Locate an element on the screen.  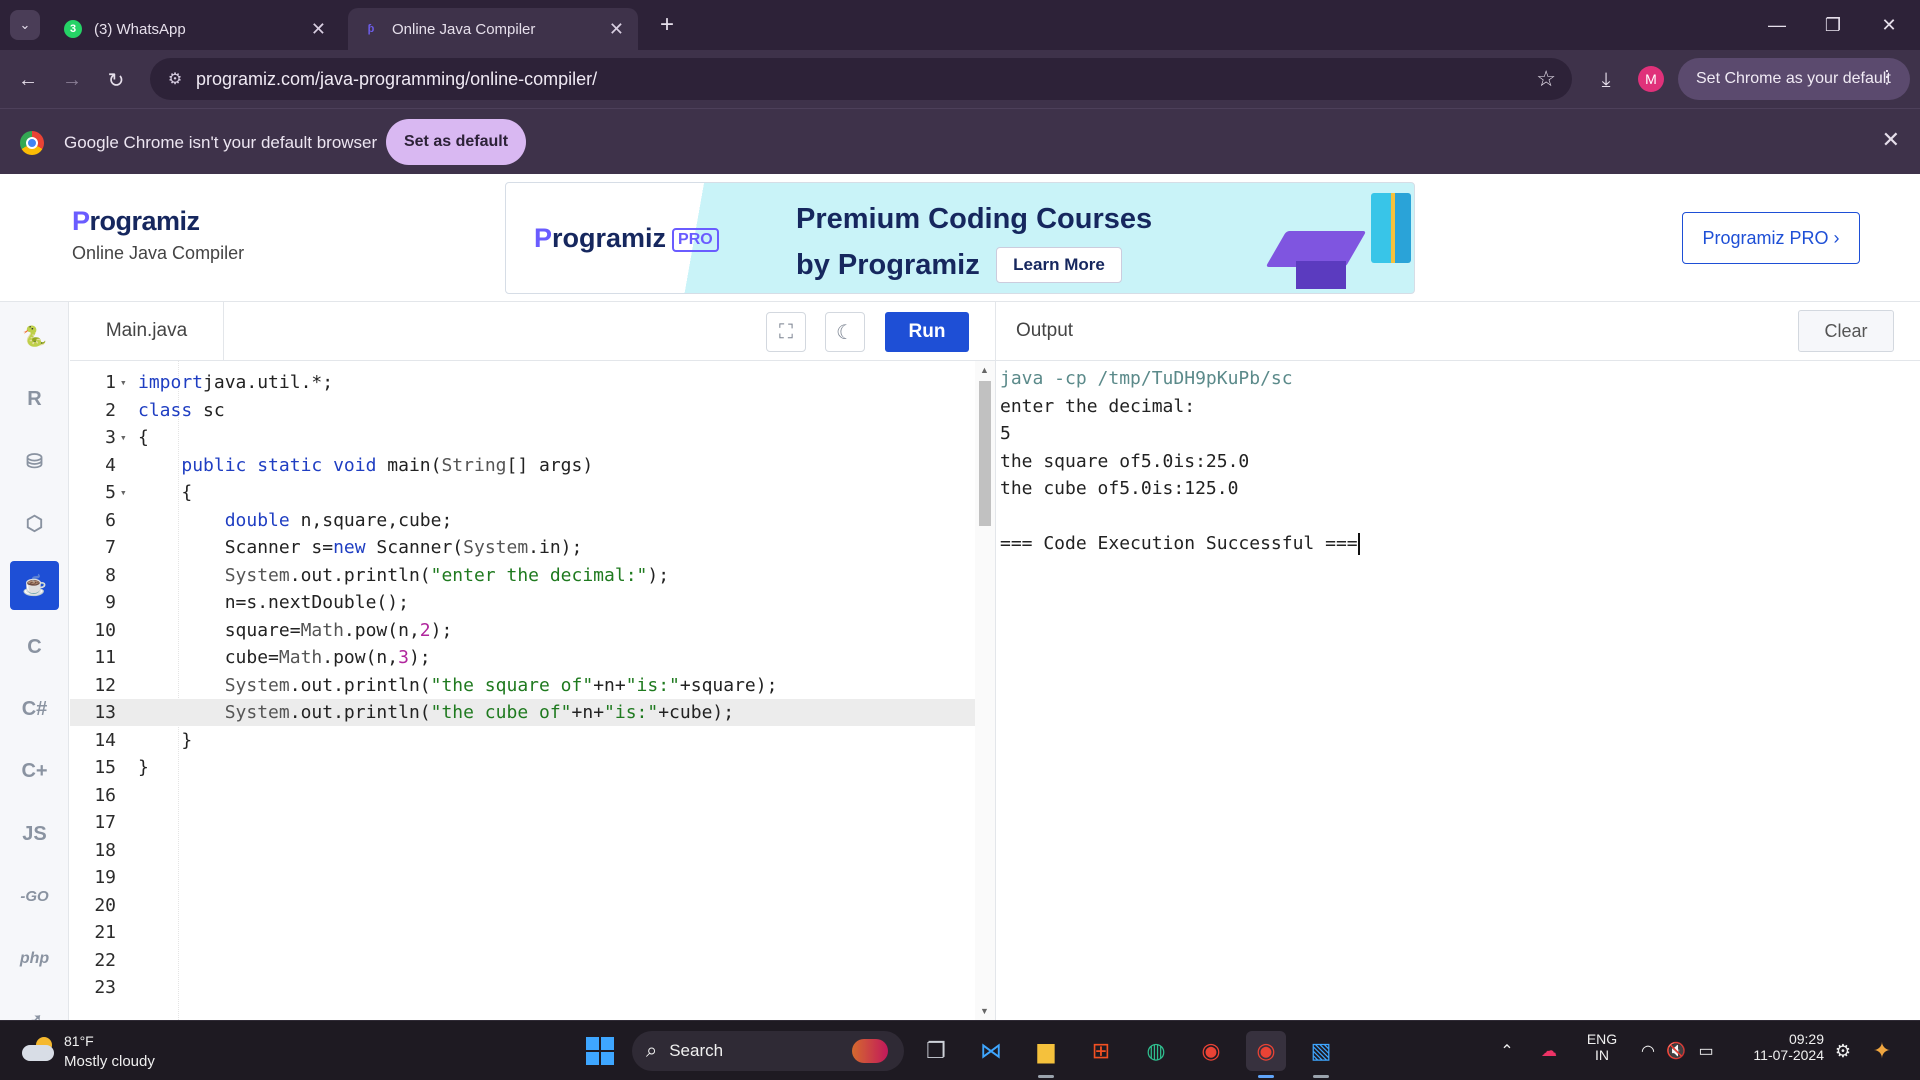
paint-icon: ▧ is located at coordinates (1321, 1051).